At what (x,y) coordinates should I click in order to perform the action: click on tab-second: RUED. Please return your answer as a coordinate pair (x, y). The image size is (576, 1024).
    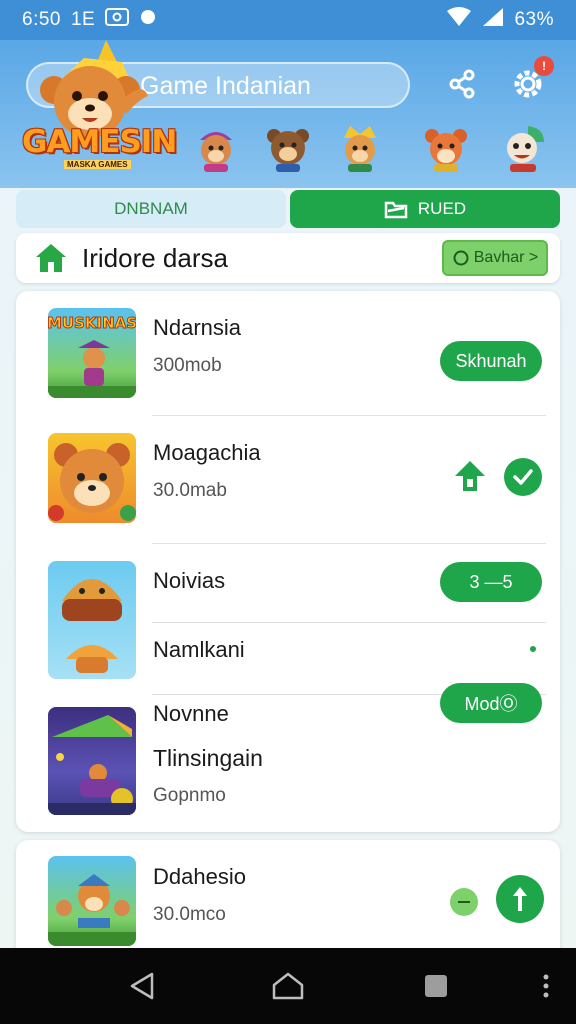
    Looking at the image, I should click on (425, 209).